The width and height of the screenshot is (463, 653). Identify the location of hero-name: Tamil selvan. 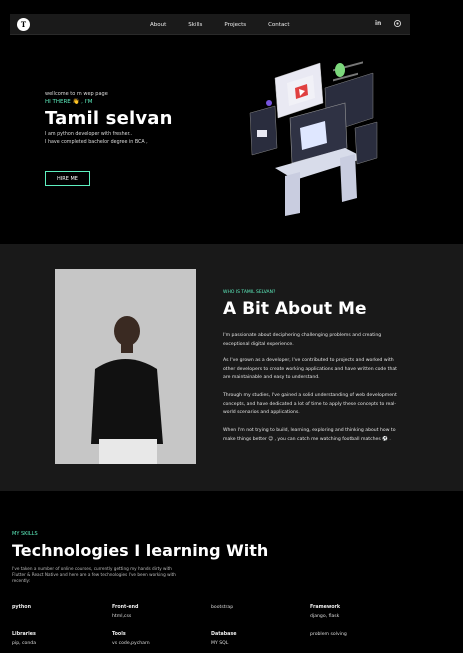
(109, 118).